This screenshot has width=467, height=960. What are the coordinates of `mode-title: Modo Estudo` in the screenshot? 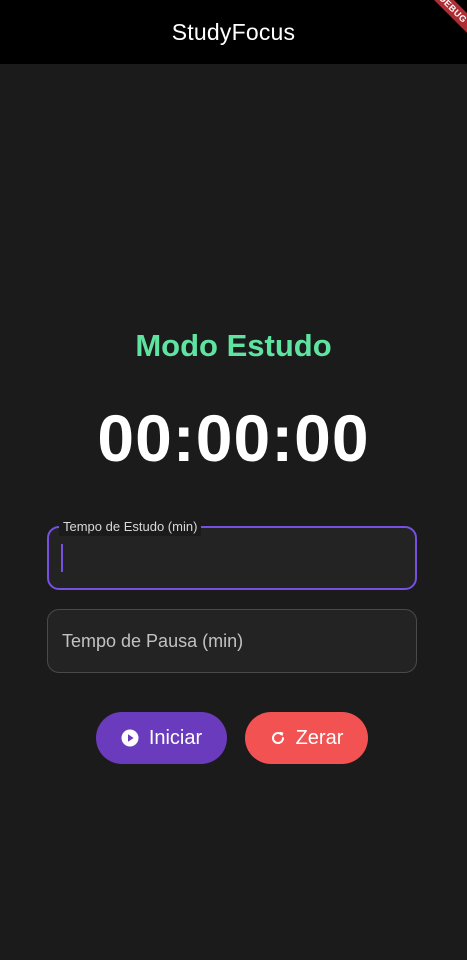 It's located at (233, 345).